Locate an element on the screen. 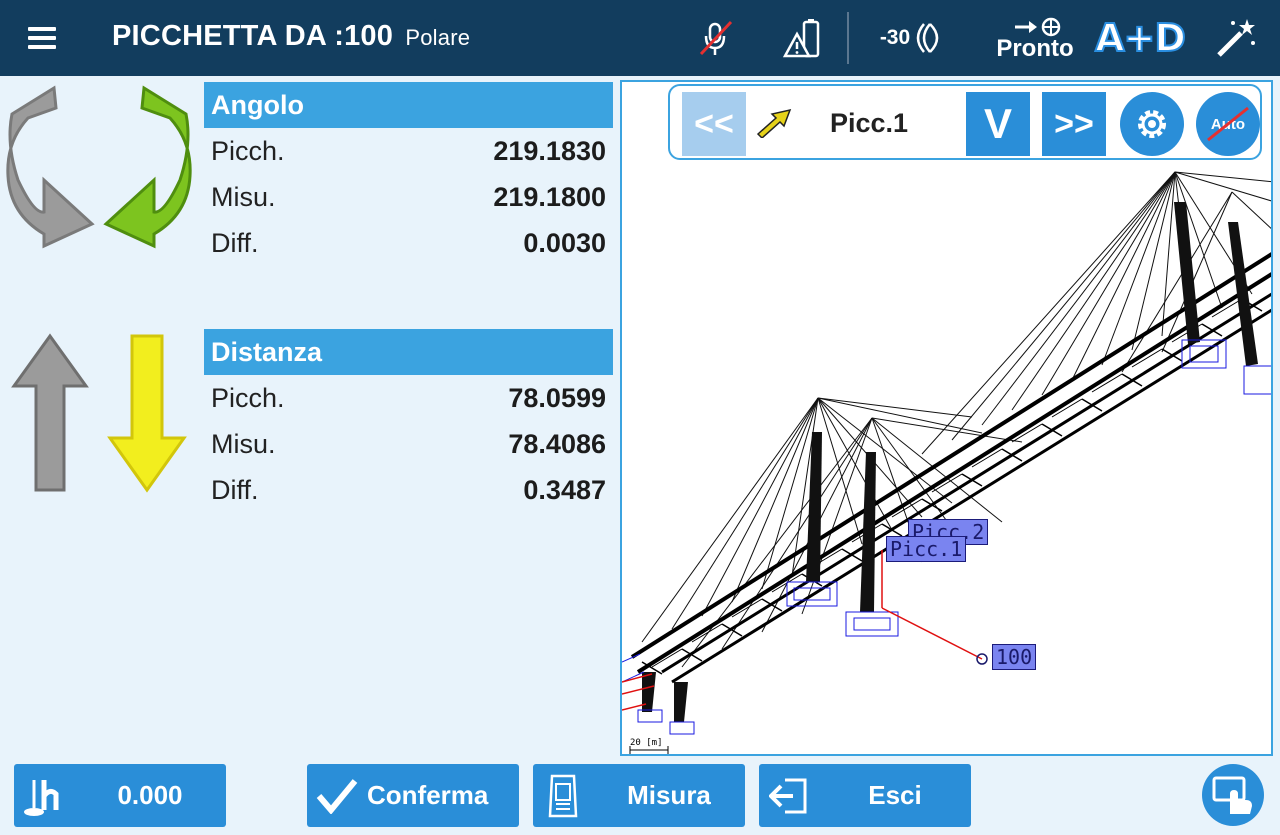 The width and height of the screenshot is (1280, 835). measure-button: Misura is located at coordinates (639, 795).